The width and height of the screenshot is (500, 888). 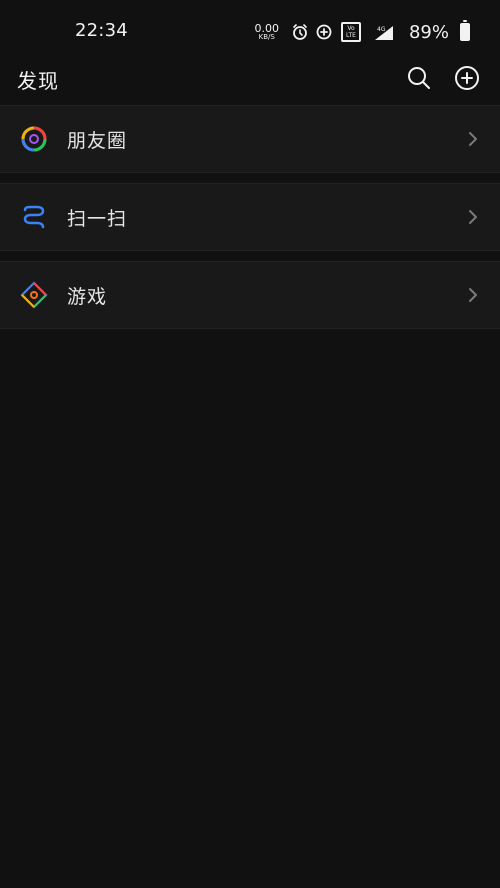 I want to click on status-time: 22:34, so click(x=101, y=30).